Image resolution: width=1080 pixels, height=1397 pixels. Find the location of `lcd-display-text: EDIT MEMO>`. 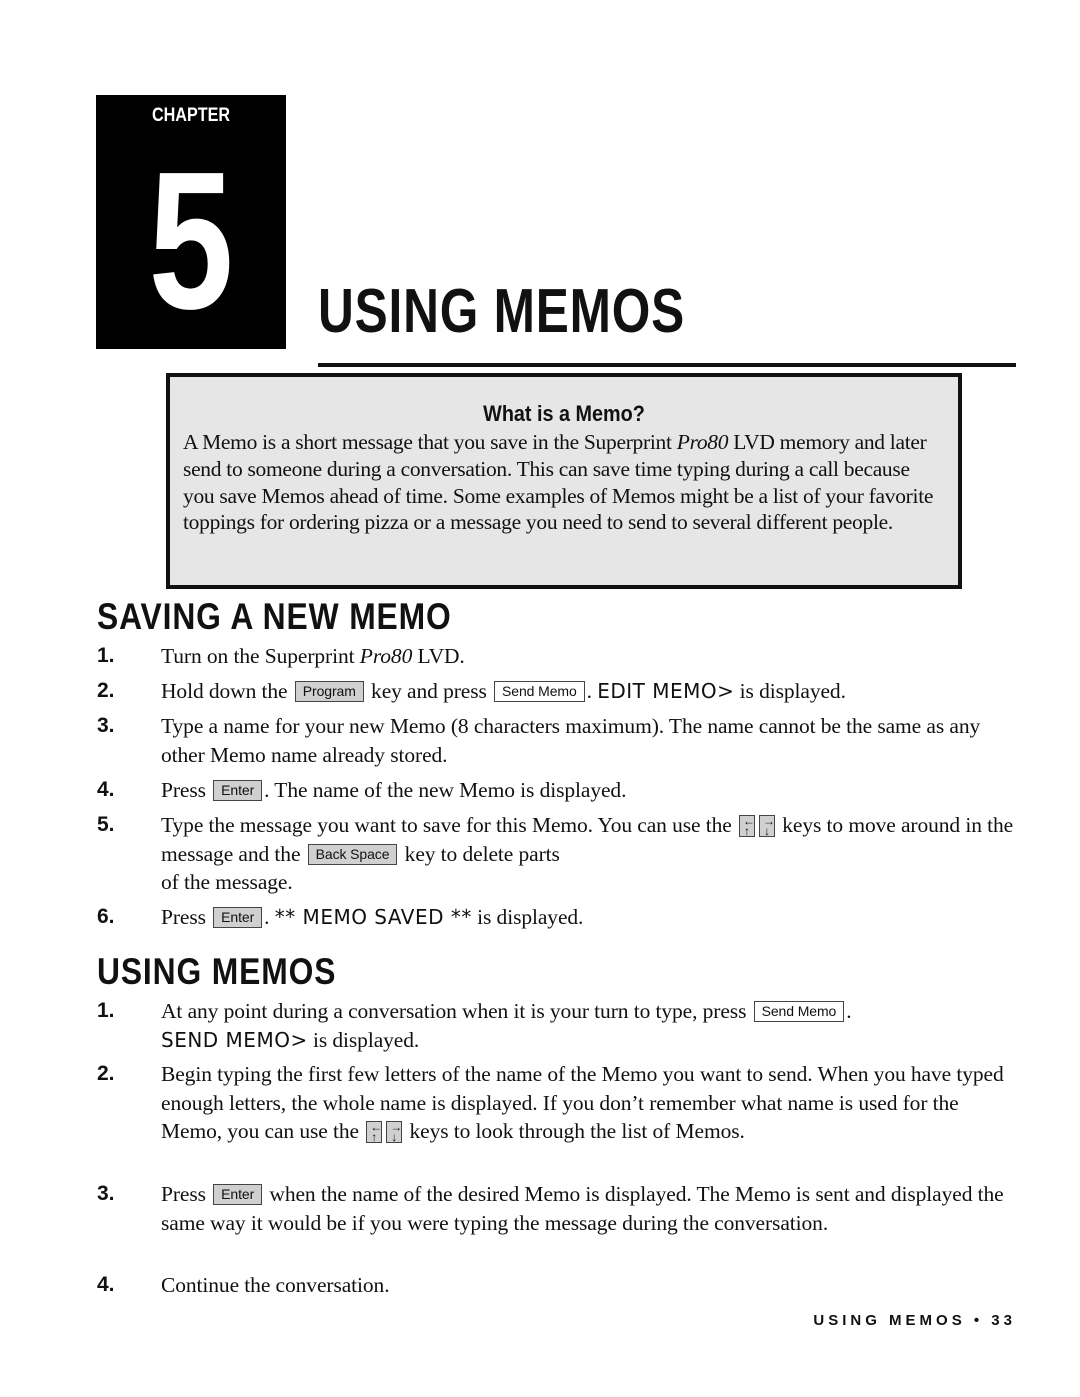

lcd-display-text: EDIT MEMO> is located at coordinates (666, 691).